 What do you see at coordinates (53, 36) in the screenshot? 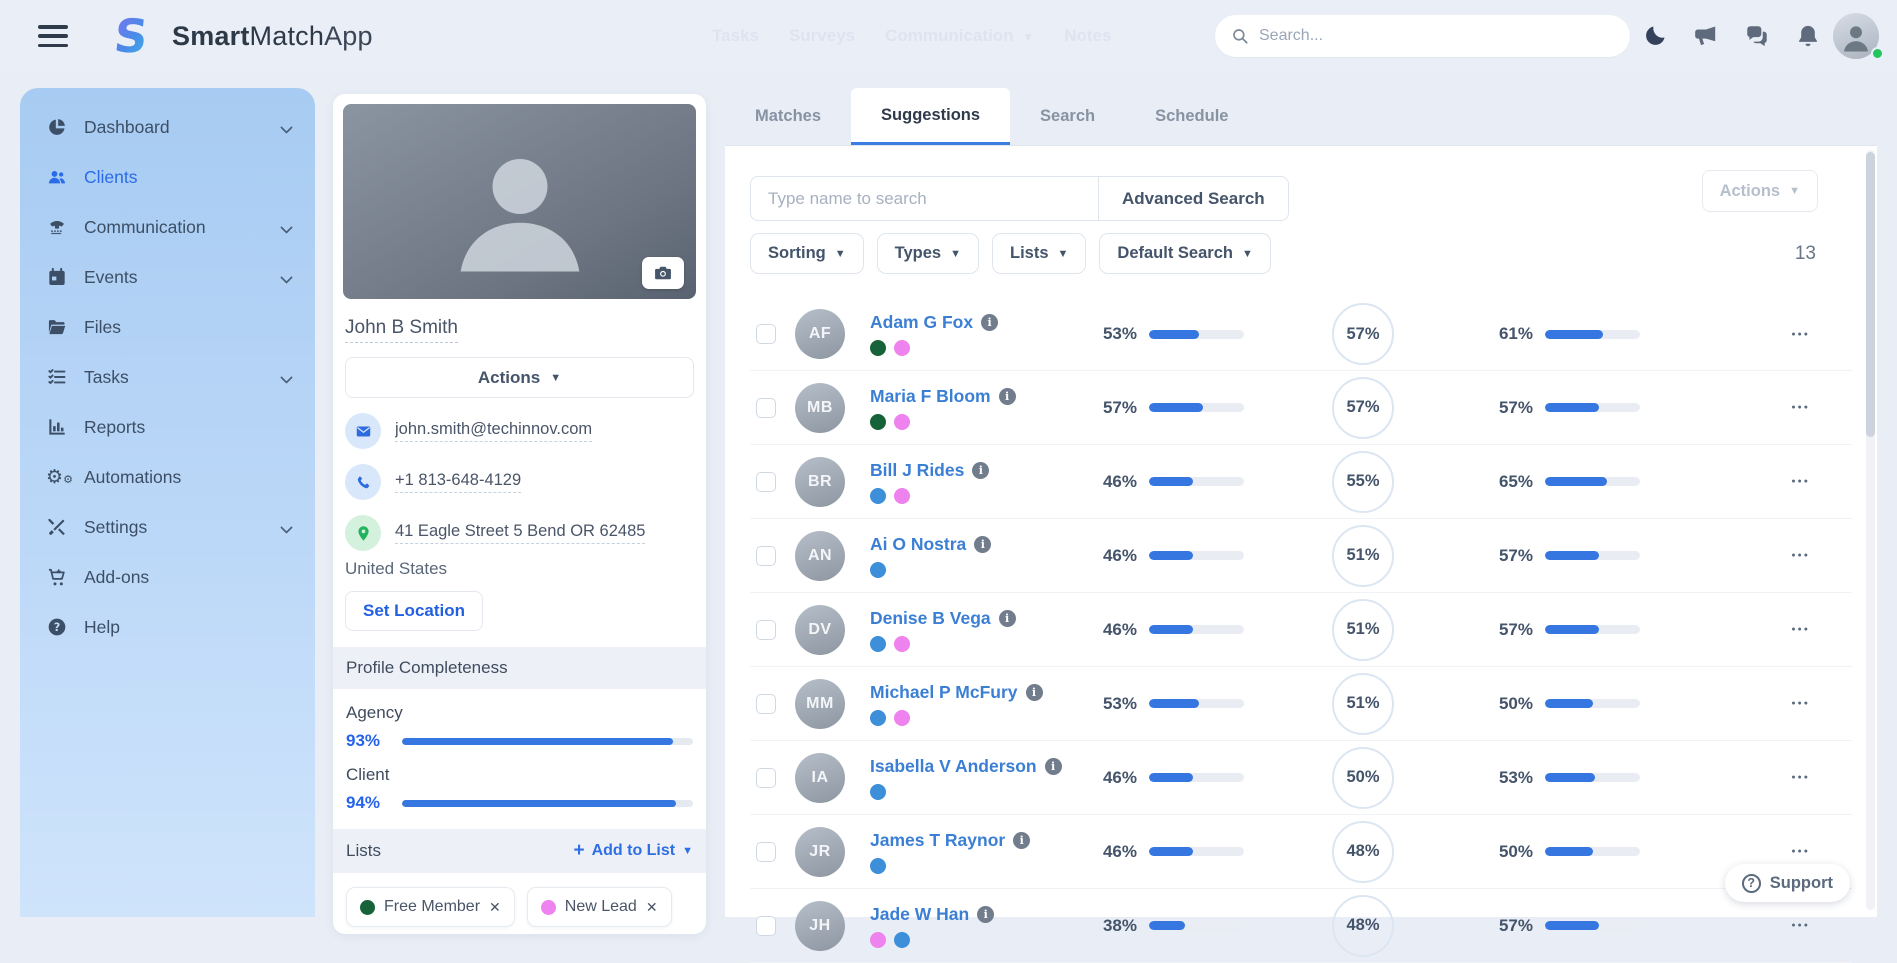
I see `hamburger-menu-icon` at bounding box center [53, 36].